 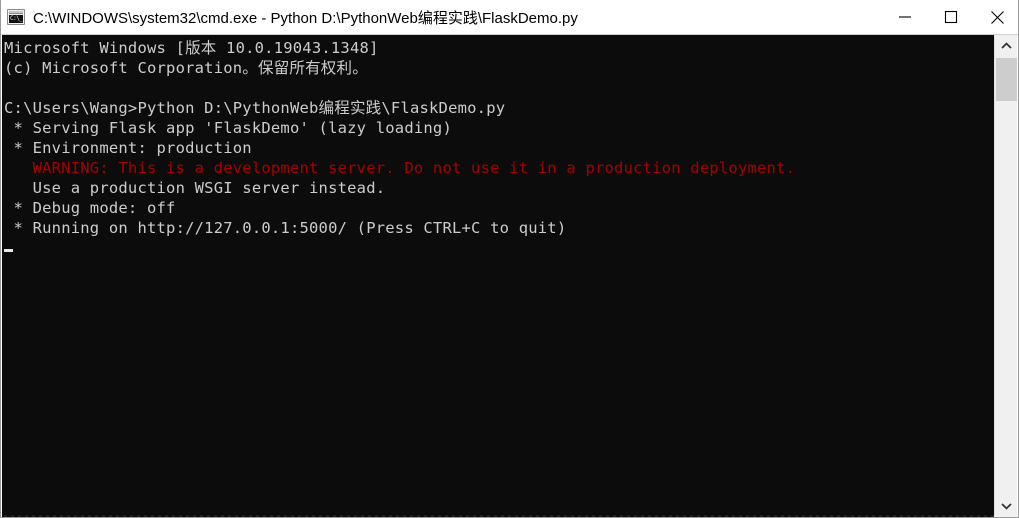 I want to click on minimize-button, so click(x=905, y=17).